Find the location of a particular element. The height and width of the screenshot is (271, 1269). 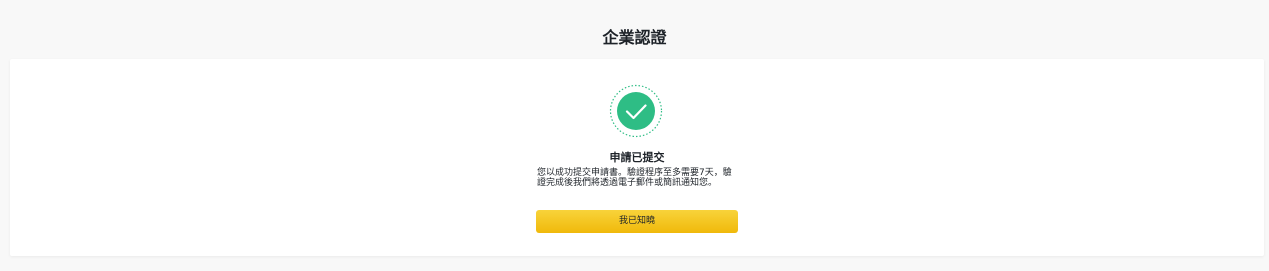

page-title: 企業認證 is located at coordinates (634, 37).